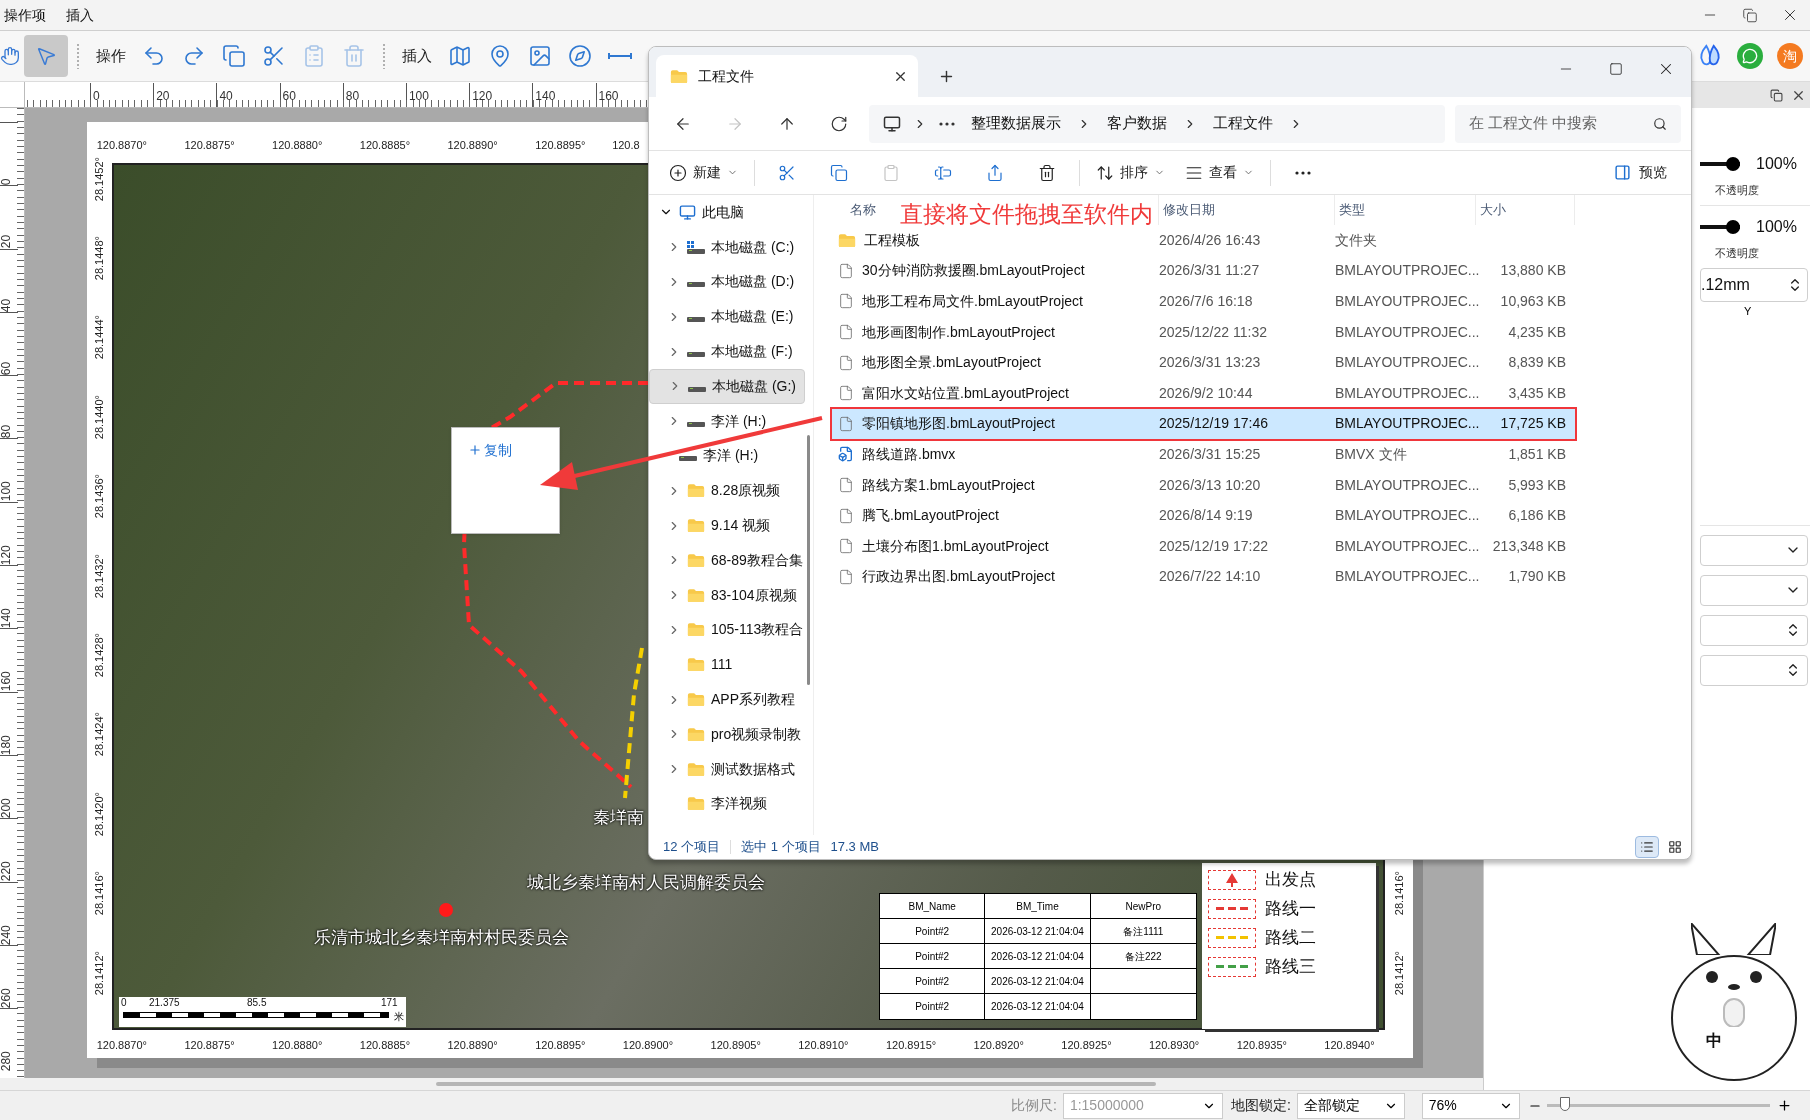  I want to click on view-mode-button, so click(1647, 847).